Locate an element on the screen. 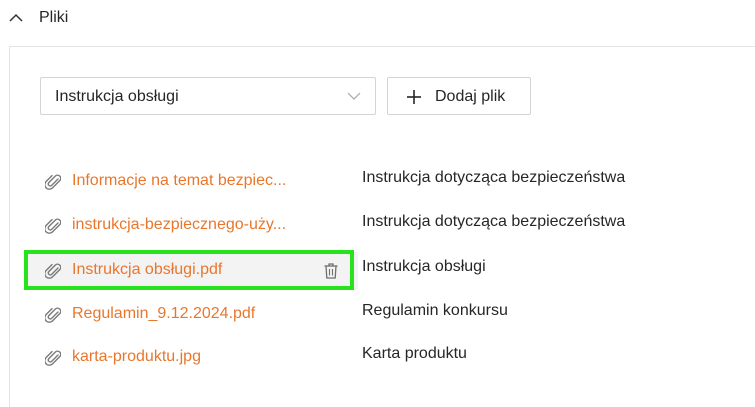 The image size is (755, 407). file-cell-hovered: Instrukcja obsługi.pdf is located at coordinates (193, 271).